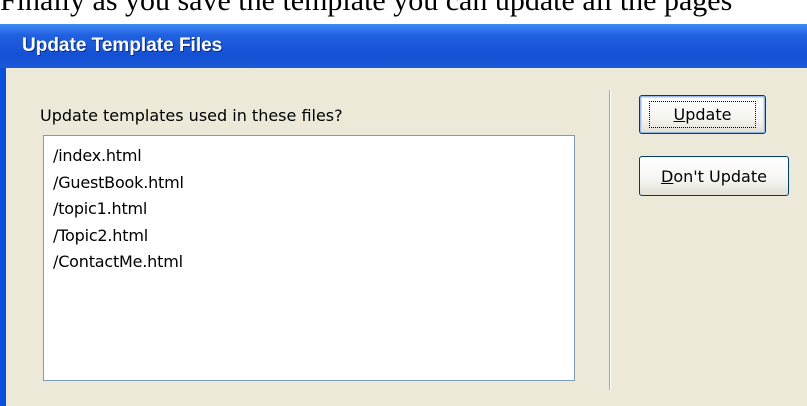  Describe the element at coordinates (708, 114) in the screenshot. I see `update-button-label: pdate` at that location.